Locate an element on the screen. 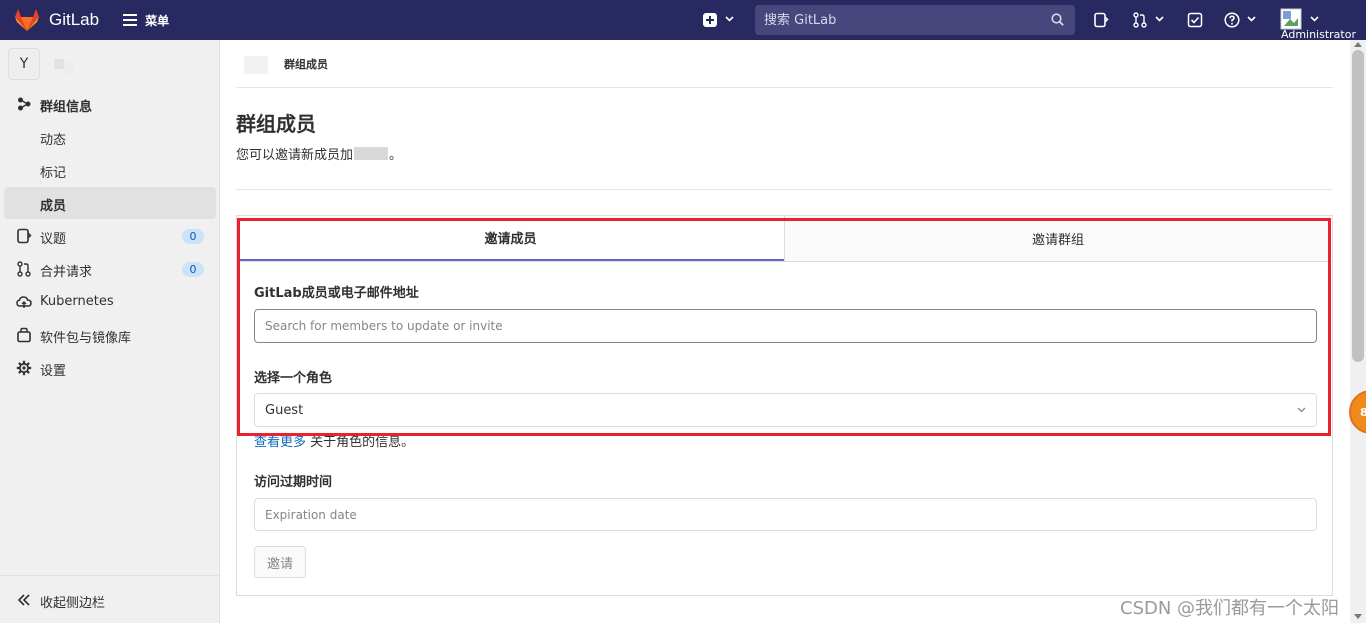 This screenshot has height=623, width=1366. expiry-date-field is located at coordinates (785, 514).